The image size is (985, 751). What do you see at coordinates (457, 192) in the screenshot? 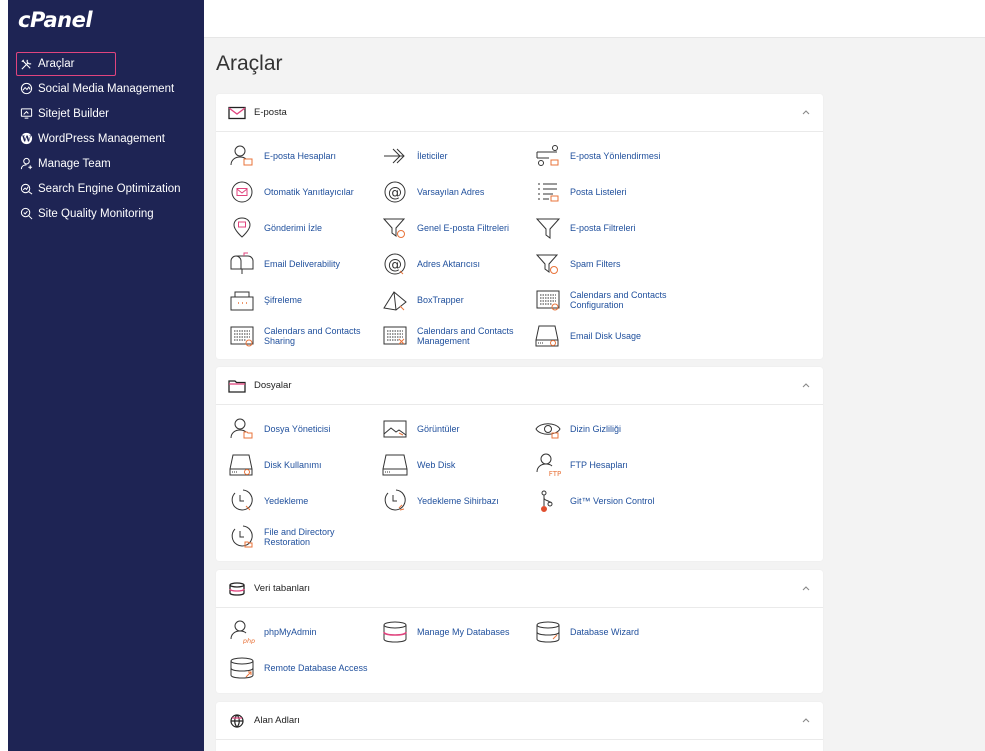
I see `tool-default-address: @ Varsayılan Adres` at bounding box center [457, 192].